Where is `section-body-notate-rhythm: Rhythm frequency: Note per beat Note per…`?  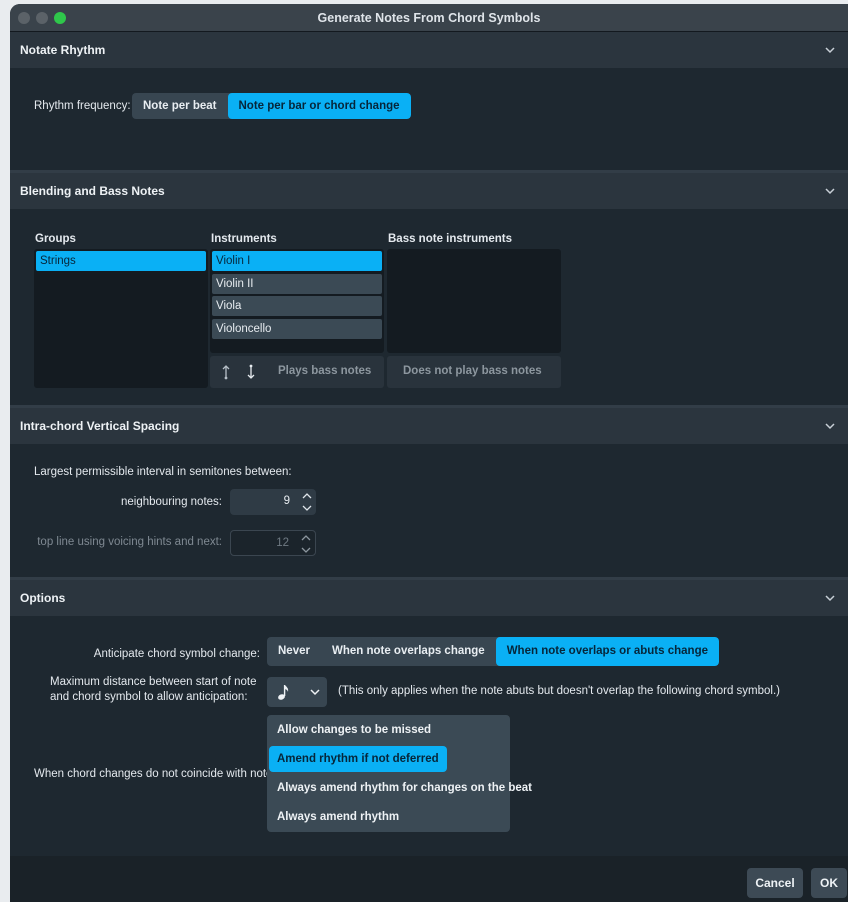
section-body-notate-rhythm: Rhythm frequency: Note per beat Note per… is located at coordinates (429, 119).